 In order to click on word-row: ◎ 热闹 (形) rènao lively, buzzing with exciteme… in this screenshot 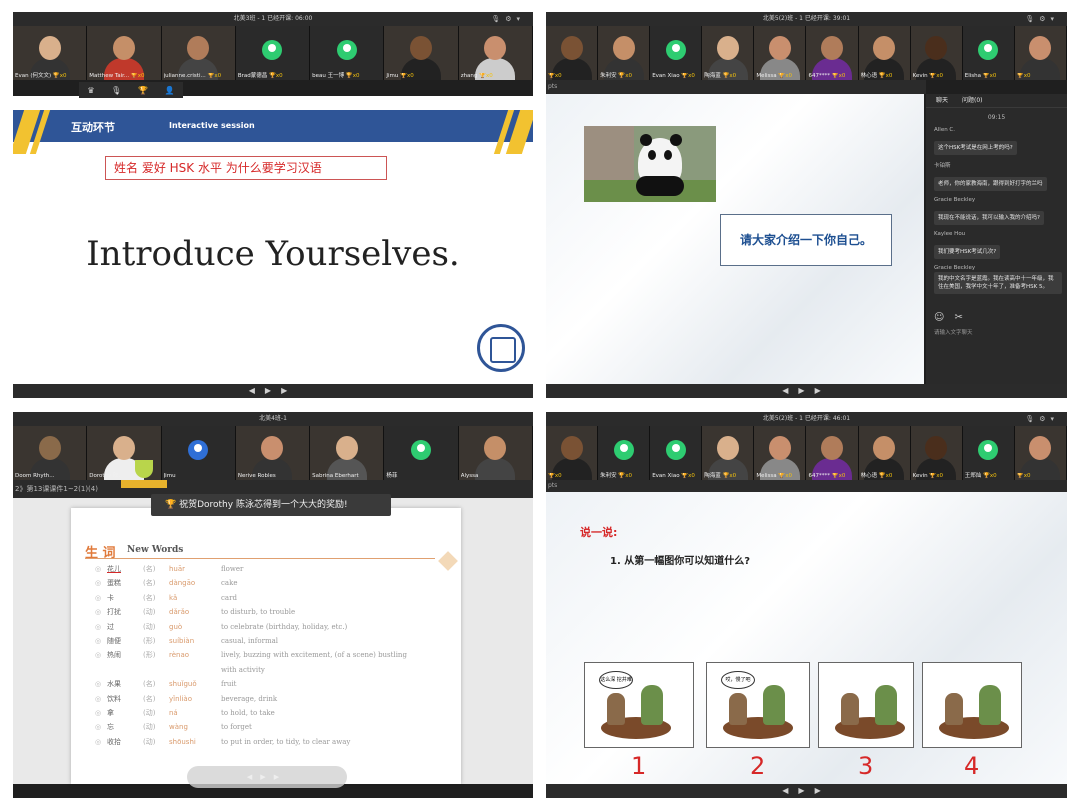, I will do `click(270, 655)`.